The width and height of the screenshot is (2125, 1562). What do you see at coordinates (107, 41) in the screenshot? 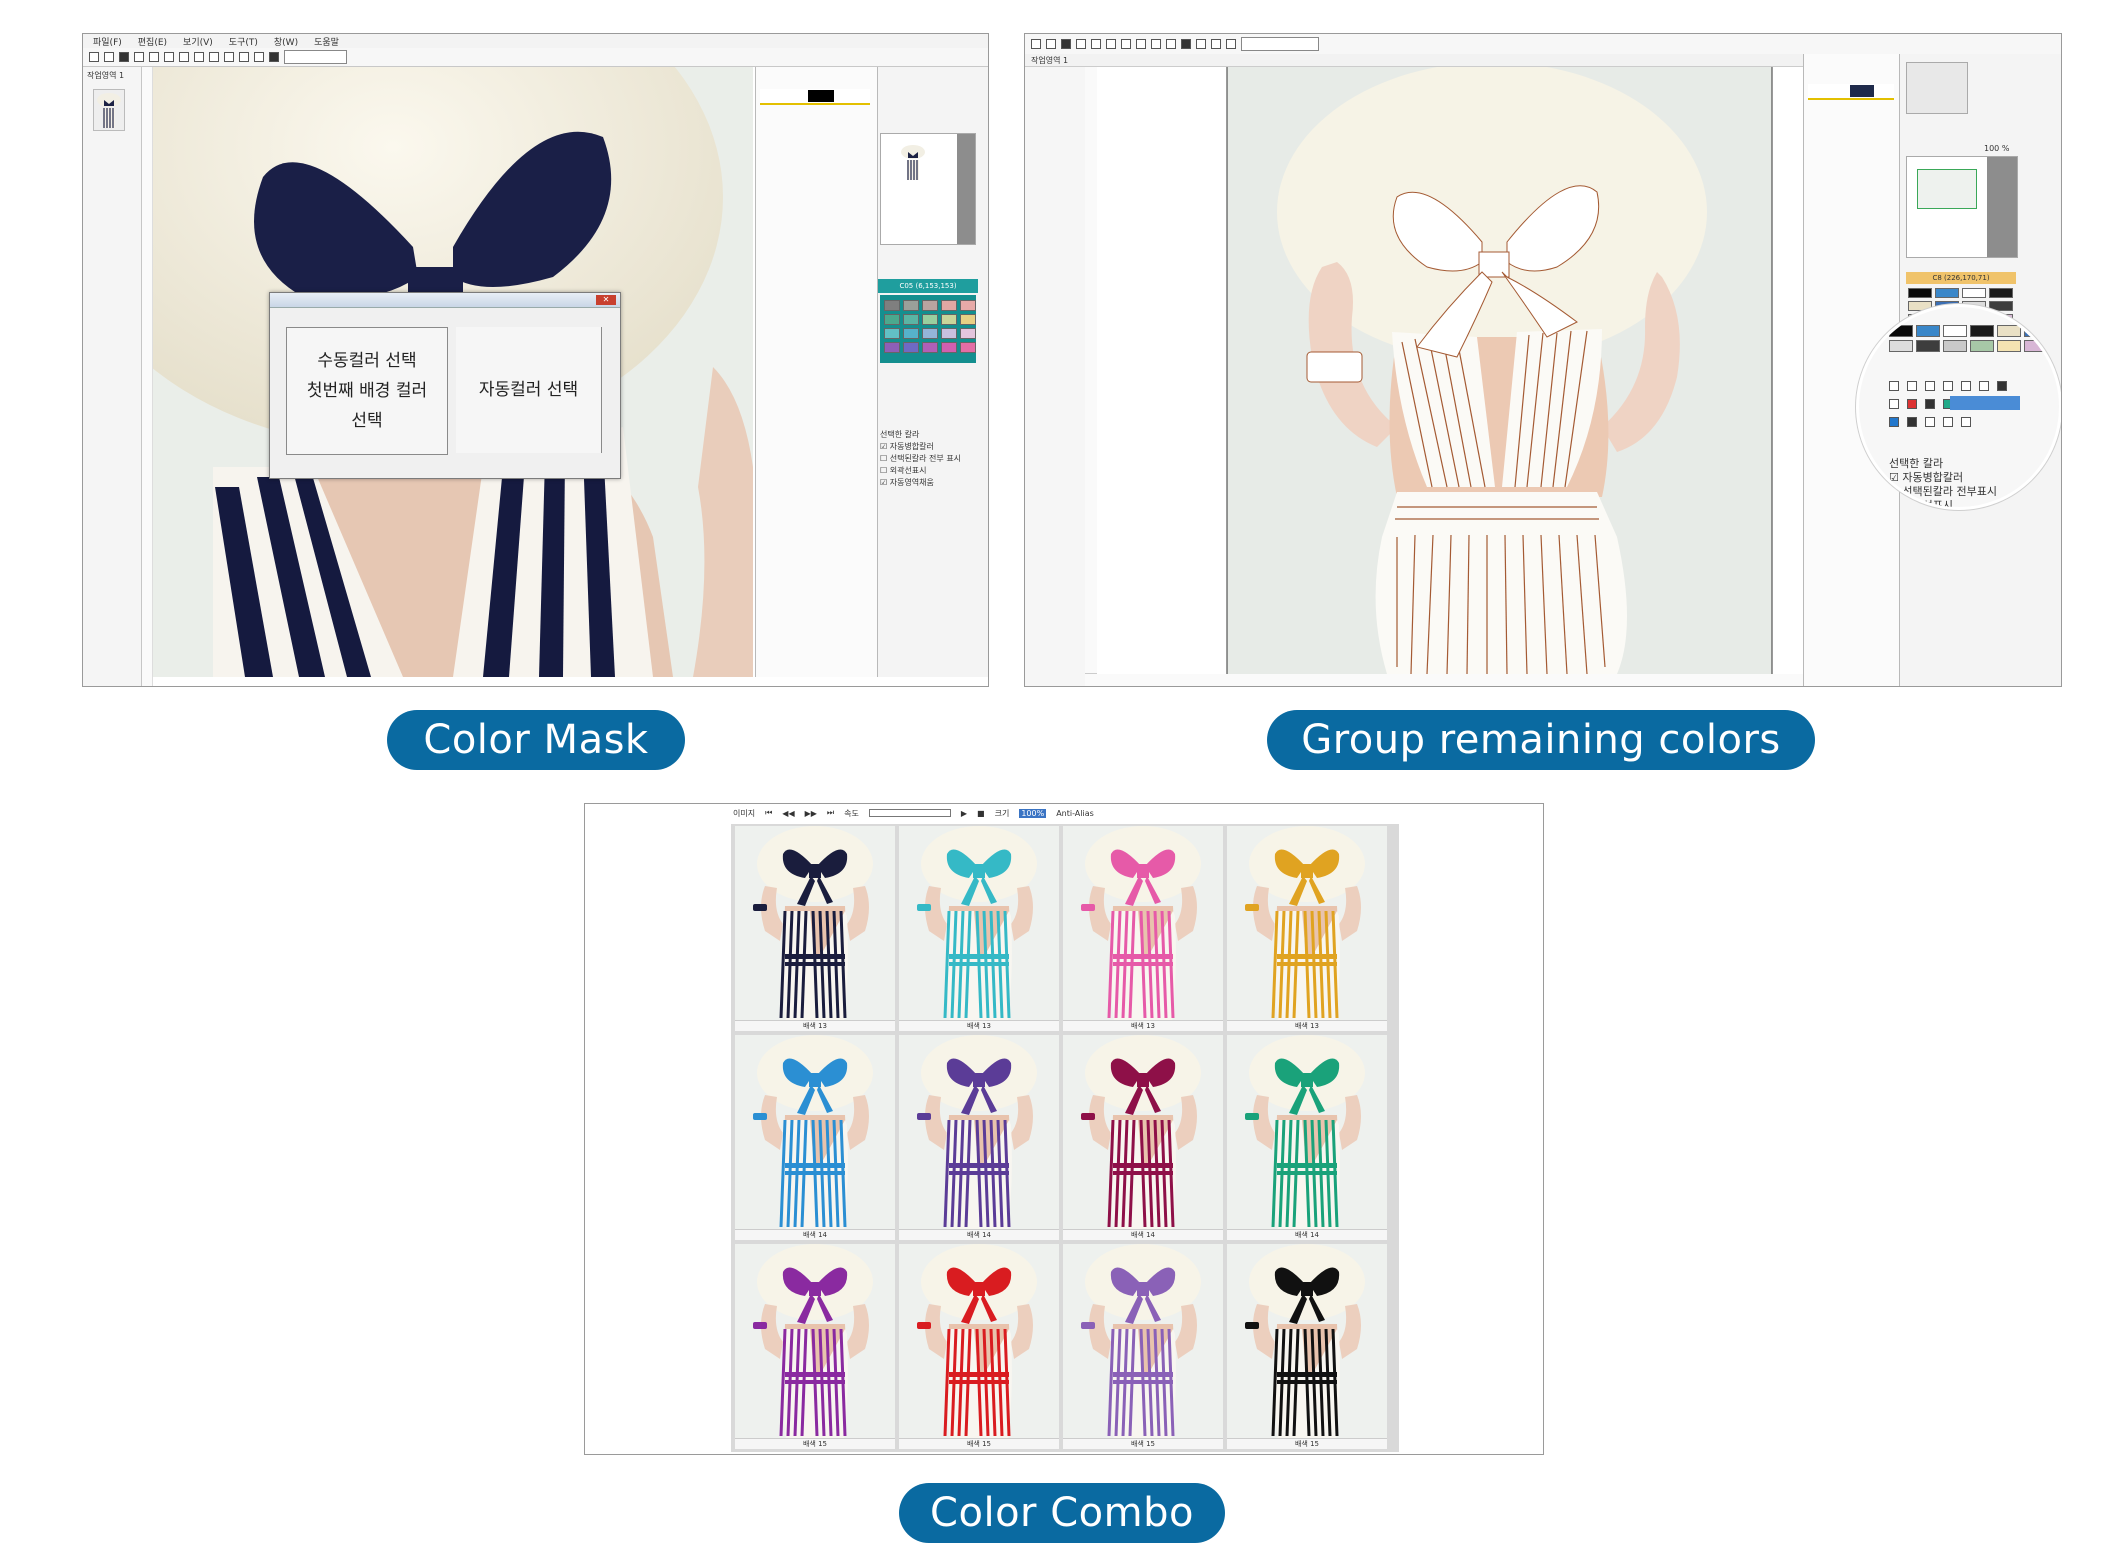
I see `menu-item-file: 파일(F)` at bounding box center [107, 41].